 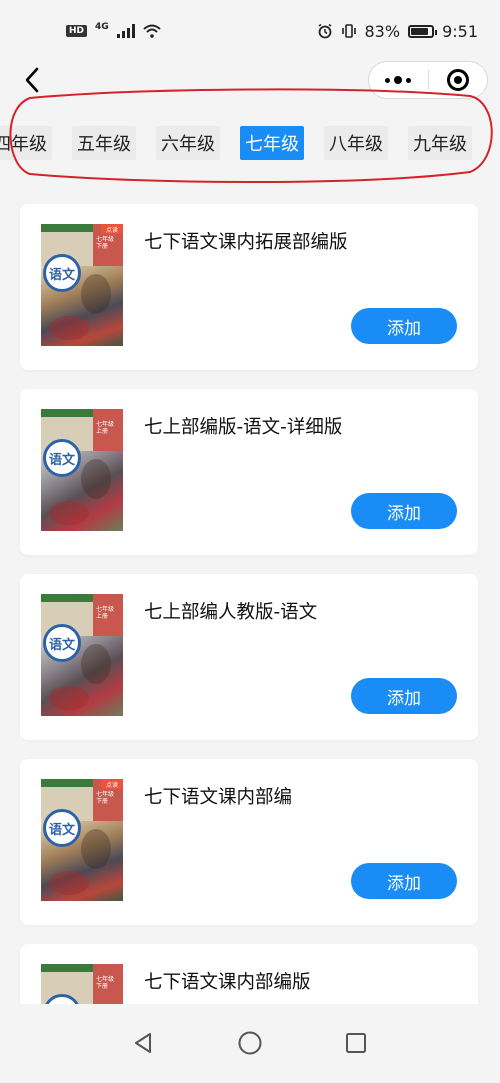 I want to click on status-right: 83% 9:51, so click(x=397, y=31).